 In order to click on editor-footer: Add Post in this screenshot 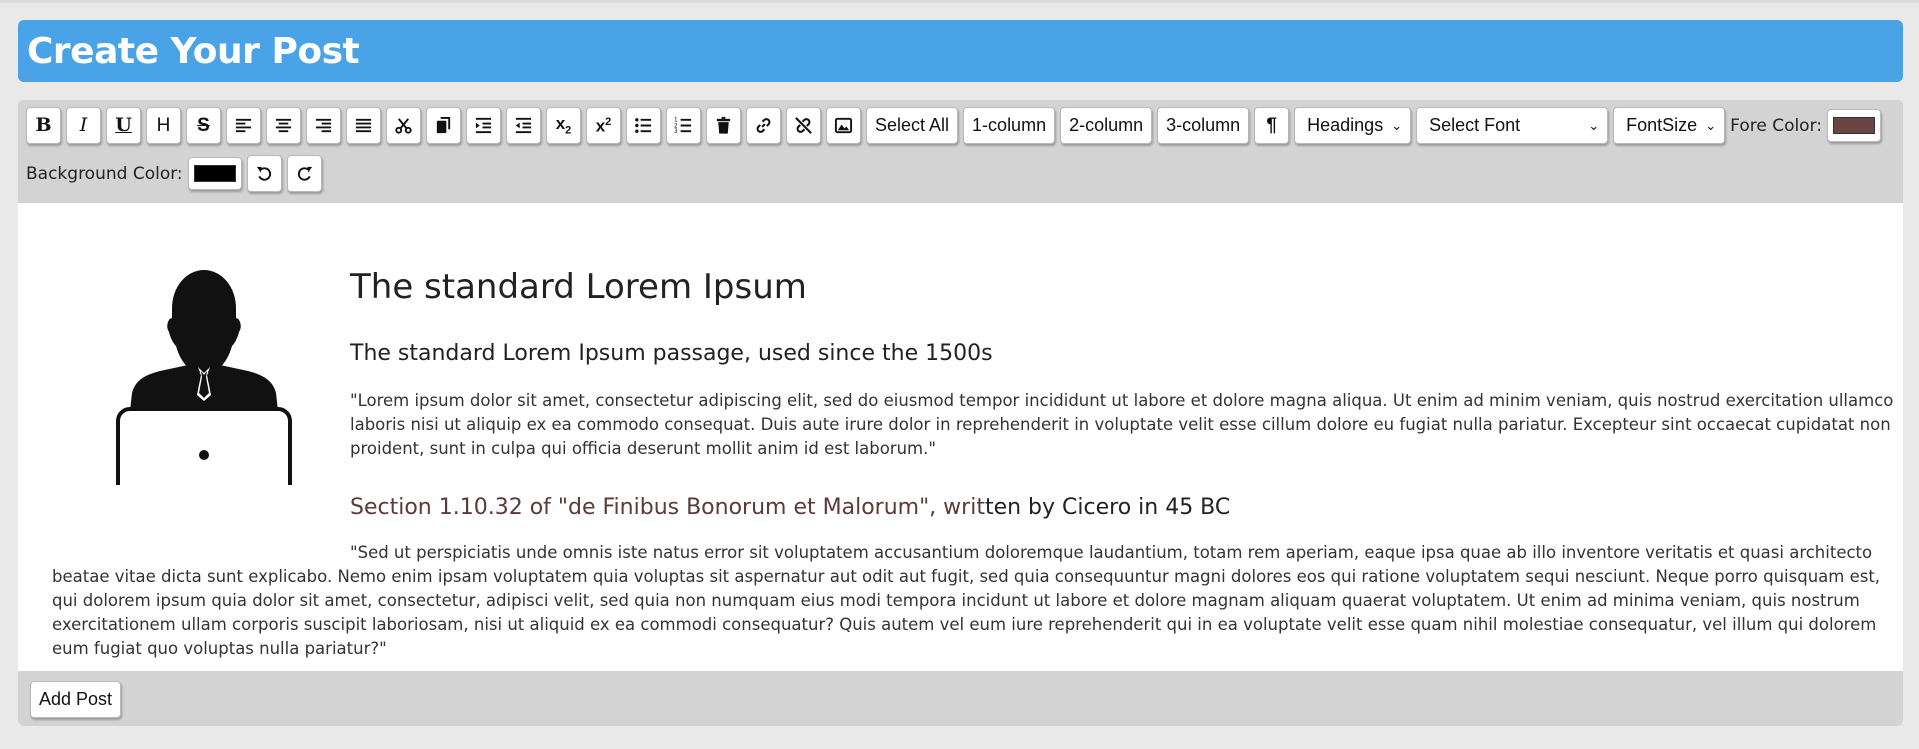, I will do `click(960, 698)`.